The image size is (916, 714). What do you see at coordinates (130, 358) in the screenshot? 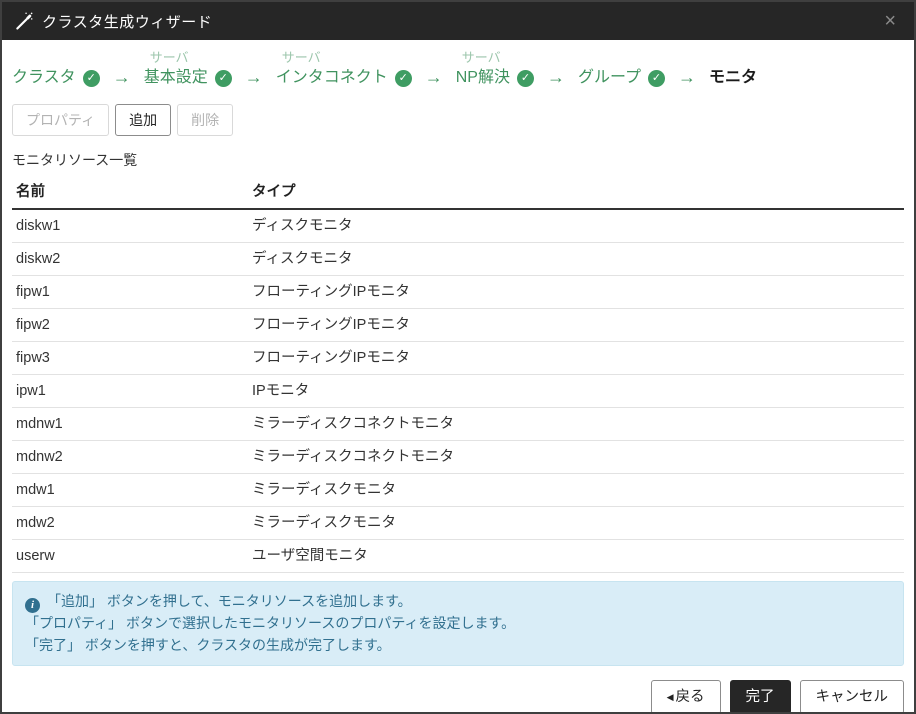
I see `cell-name: fipw3` at bounding box center [130, 358].